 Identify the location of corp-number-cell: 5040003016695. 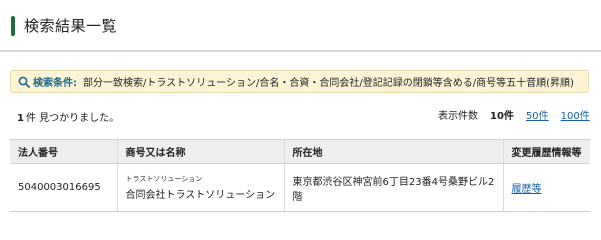
(64, 187).